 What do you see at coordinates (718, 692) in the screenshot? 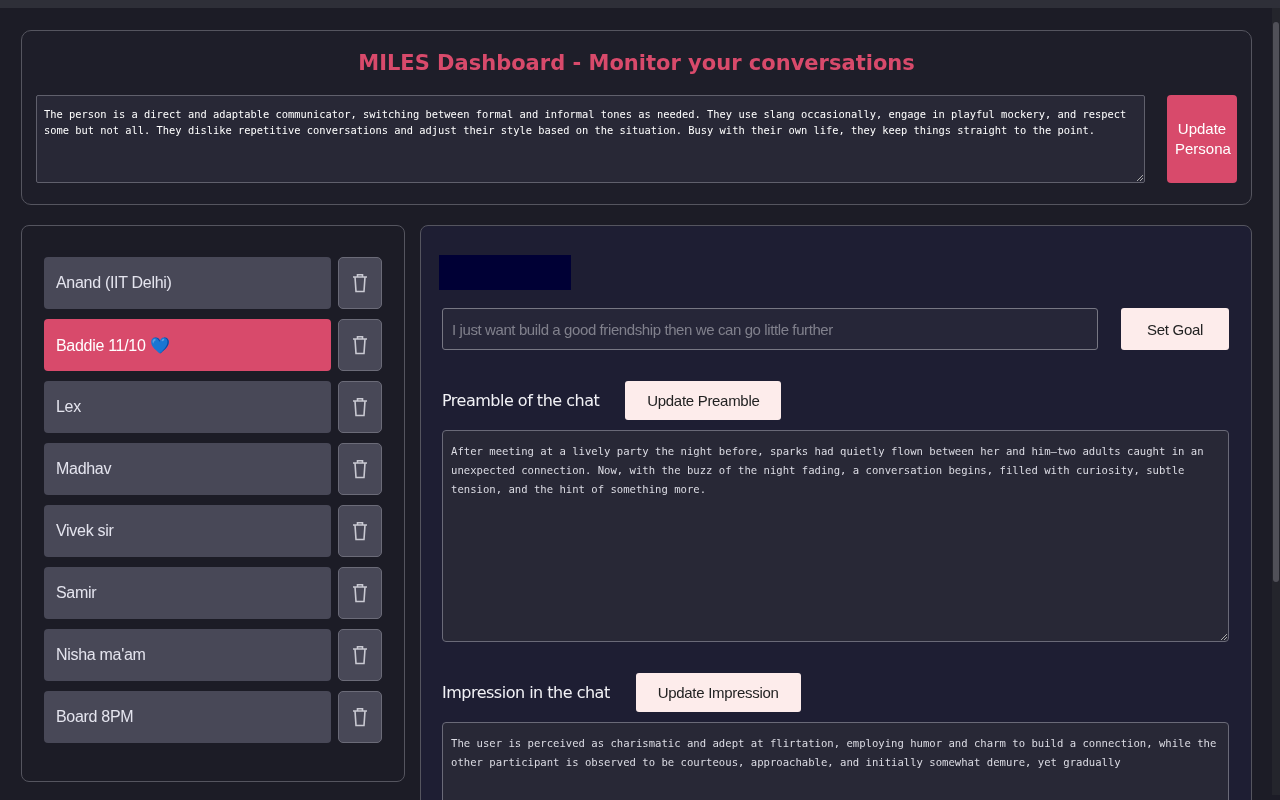
I see `update-button: Update Impression` at bounding box center [718, 692].